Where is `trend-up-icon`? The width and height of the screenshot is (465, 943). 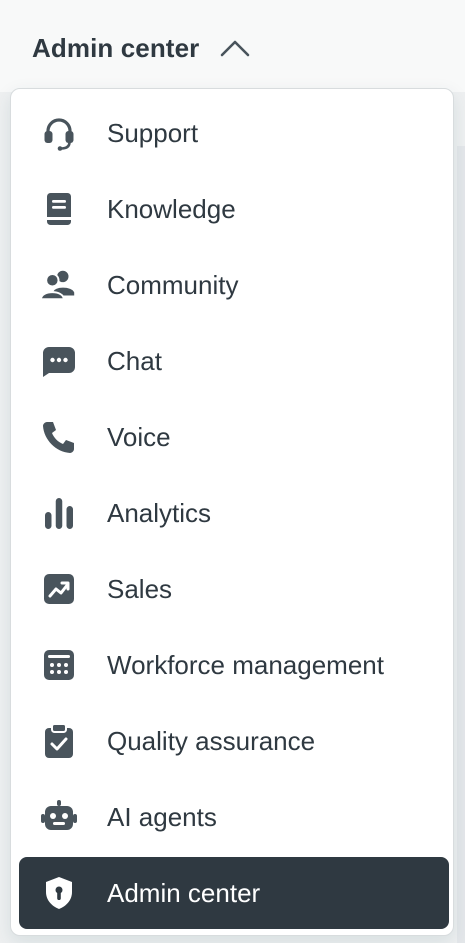 trend-up-icon is located at coordinates (59, 589).